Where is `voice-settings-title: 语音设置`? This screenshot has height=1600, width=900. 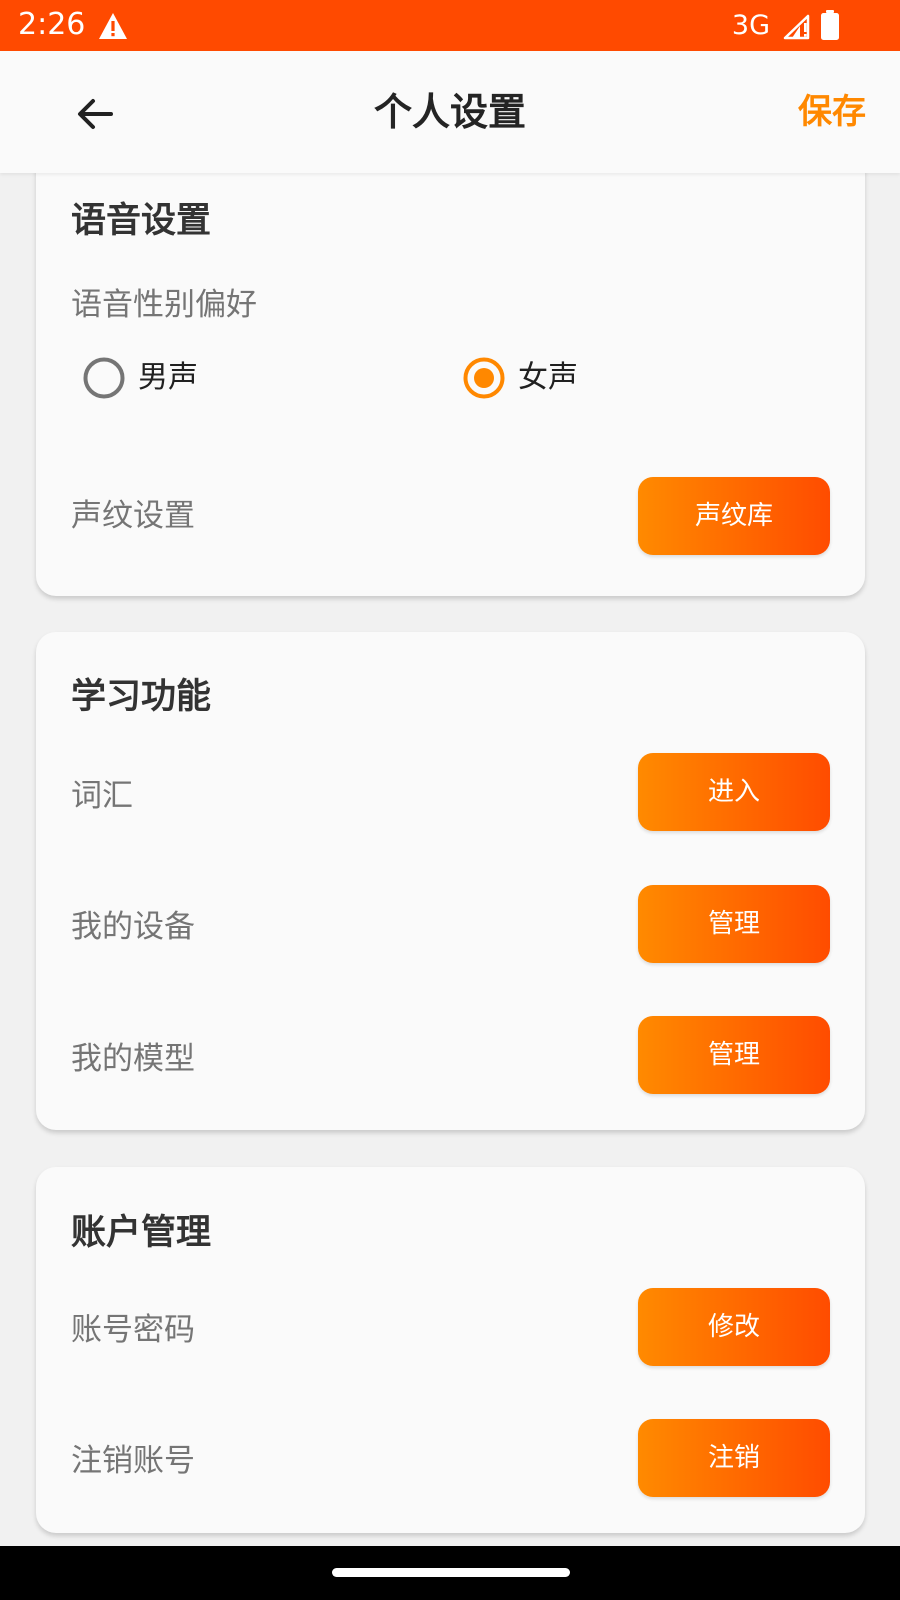
voice-settings-title: 语音设置 is located at coordinates (141, 221).